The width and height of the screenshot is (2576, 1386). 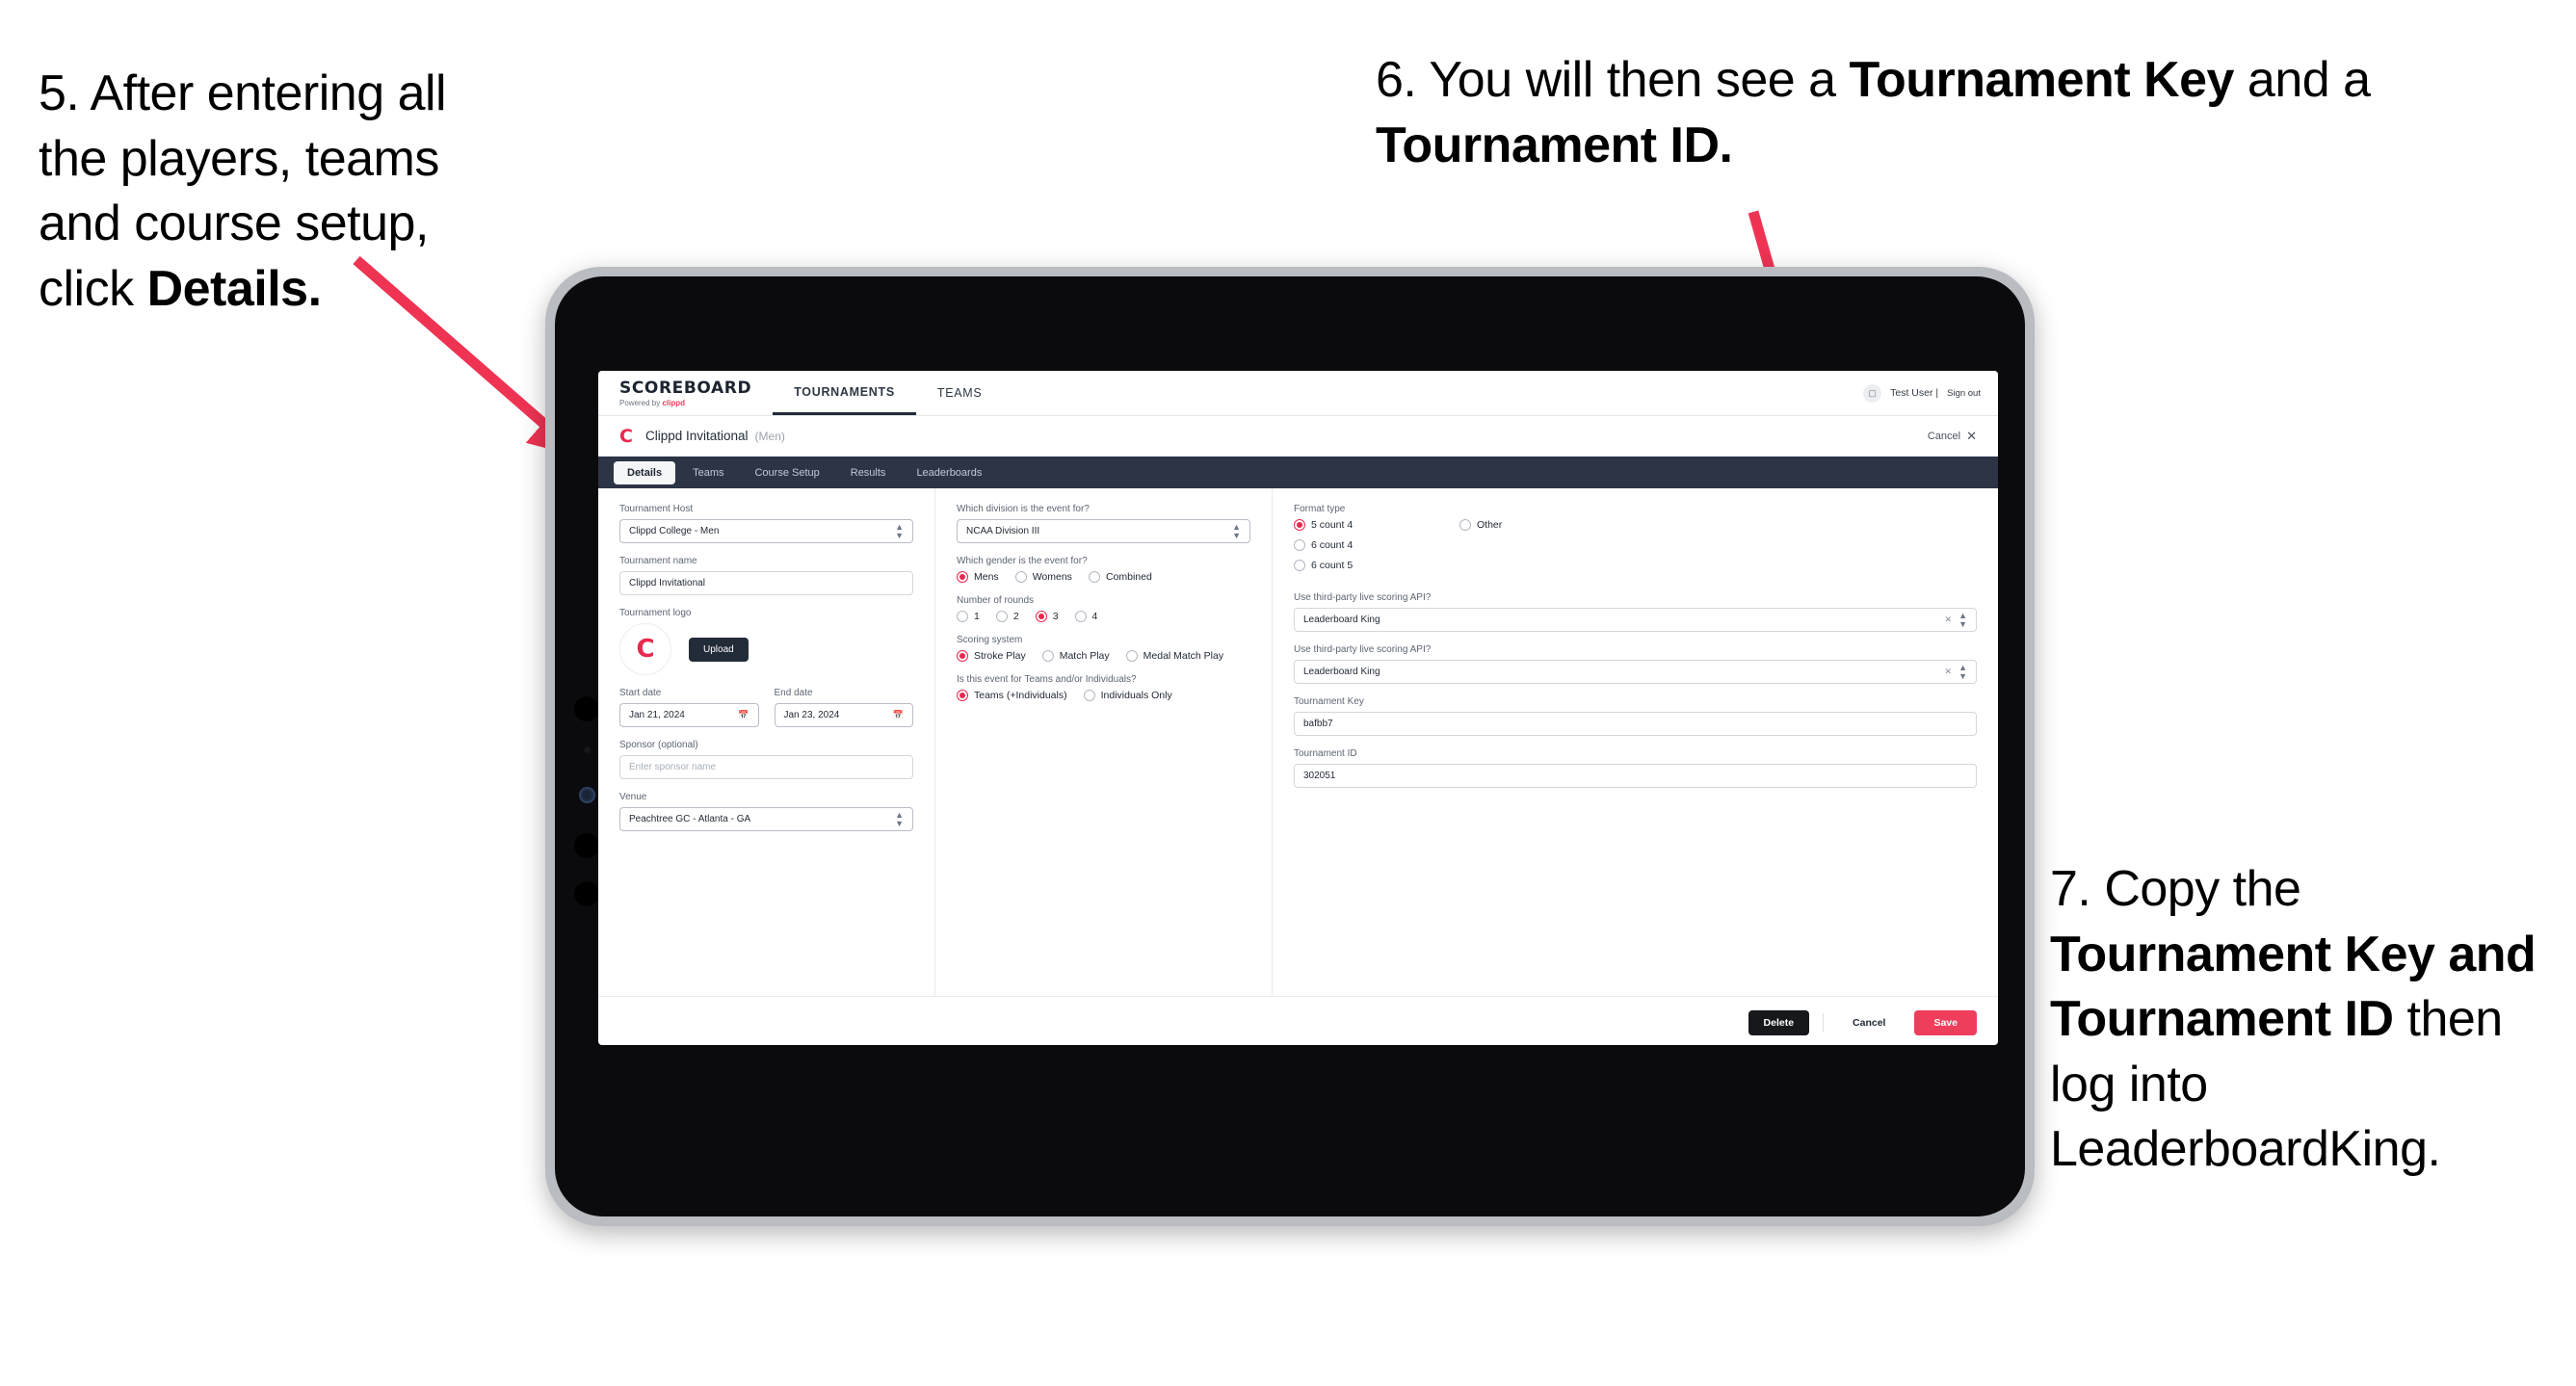 What do you see at coordinates (1104, 531) in the screenshot?
I see `division-select: NCAA Division III ▲ ▼` at bounding box center [1104, 531].